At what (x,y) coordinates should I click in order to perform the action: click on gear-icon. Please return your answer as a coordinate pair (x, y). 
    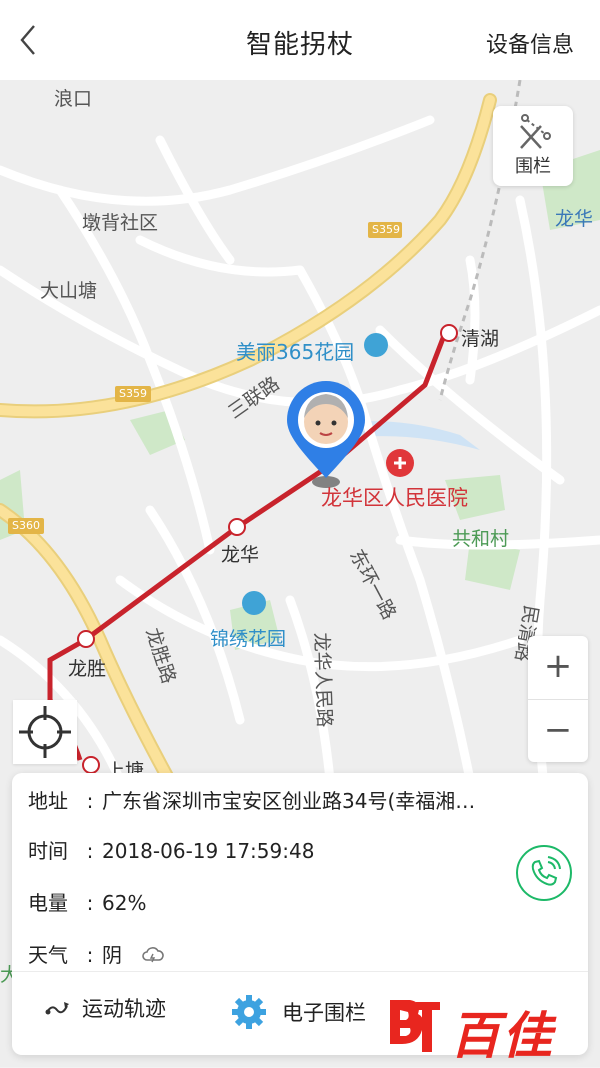
    Looking at the image, I should click on (249, 1012).